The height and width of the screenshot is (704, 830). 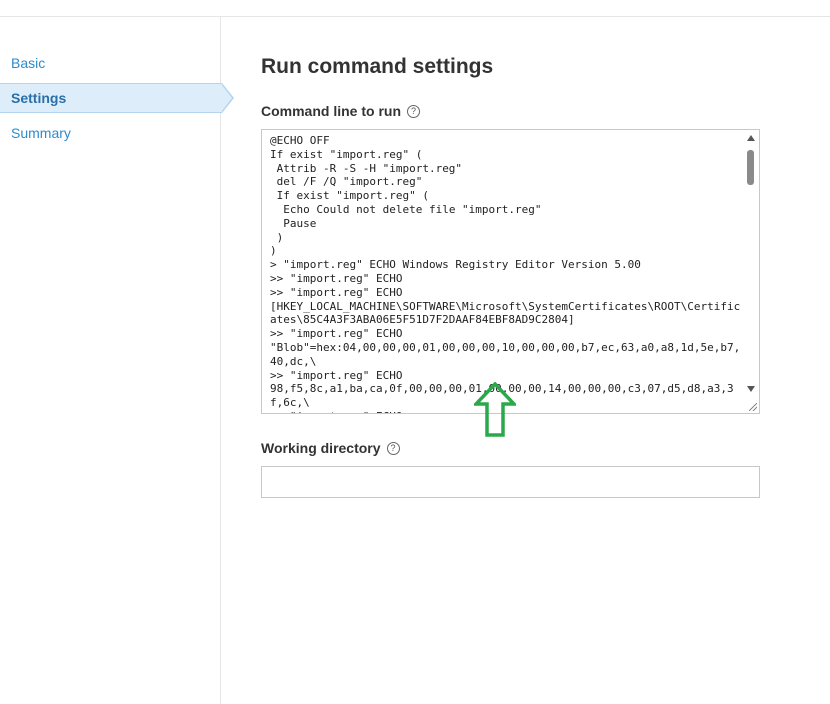 I want to click on textarea-scrollbar, so click(x=751, y=271).